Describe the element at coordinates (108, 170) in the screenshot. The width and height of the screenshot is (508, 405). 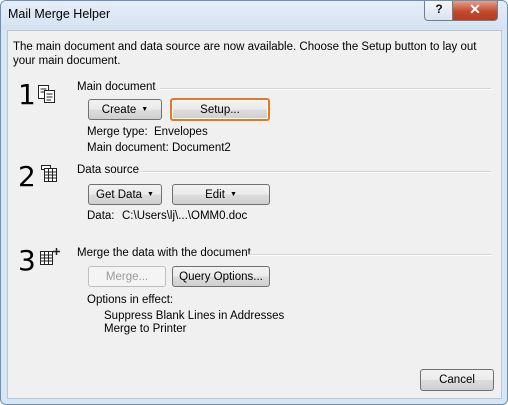
I see `data-source-heading: Data source` at that location.